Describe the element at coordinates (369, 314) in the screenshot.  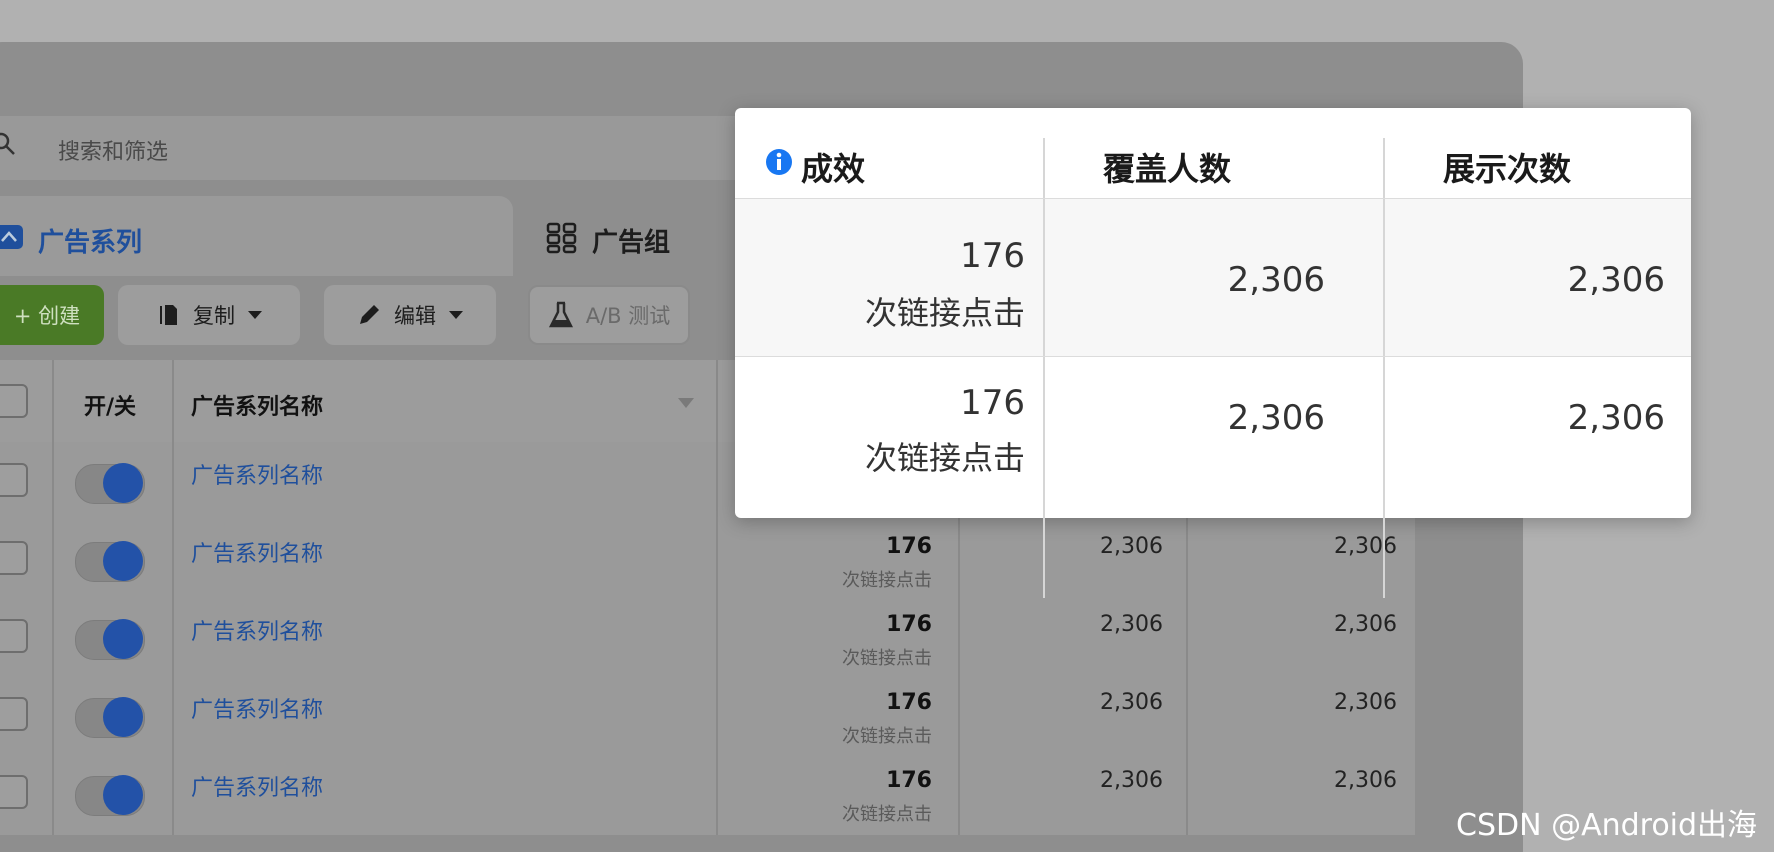
I see `pencil-icon` at that location.